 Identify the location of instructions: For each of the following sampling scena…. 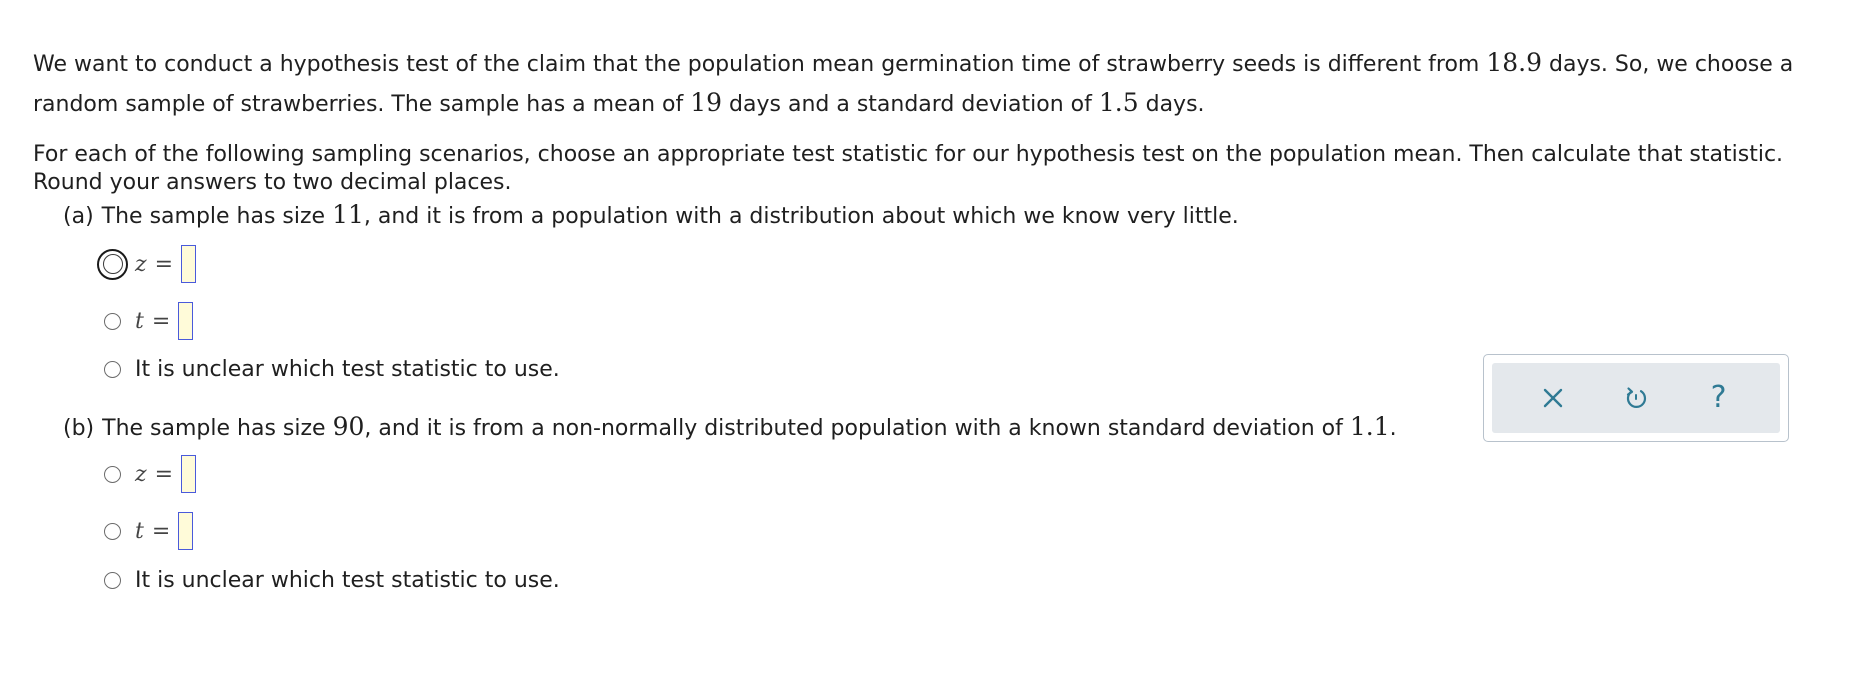
(908, 168).